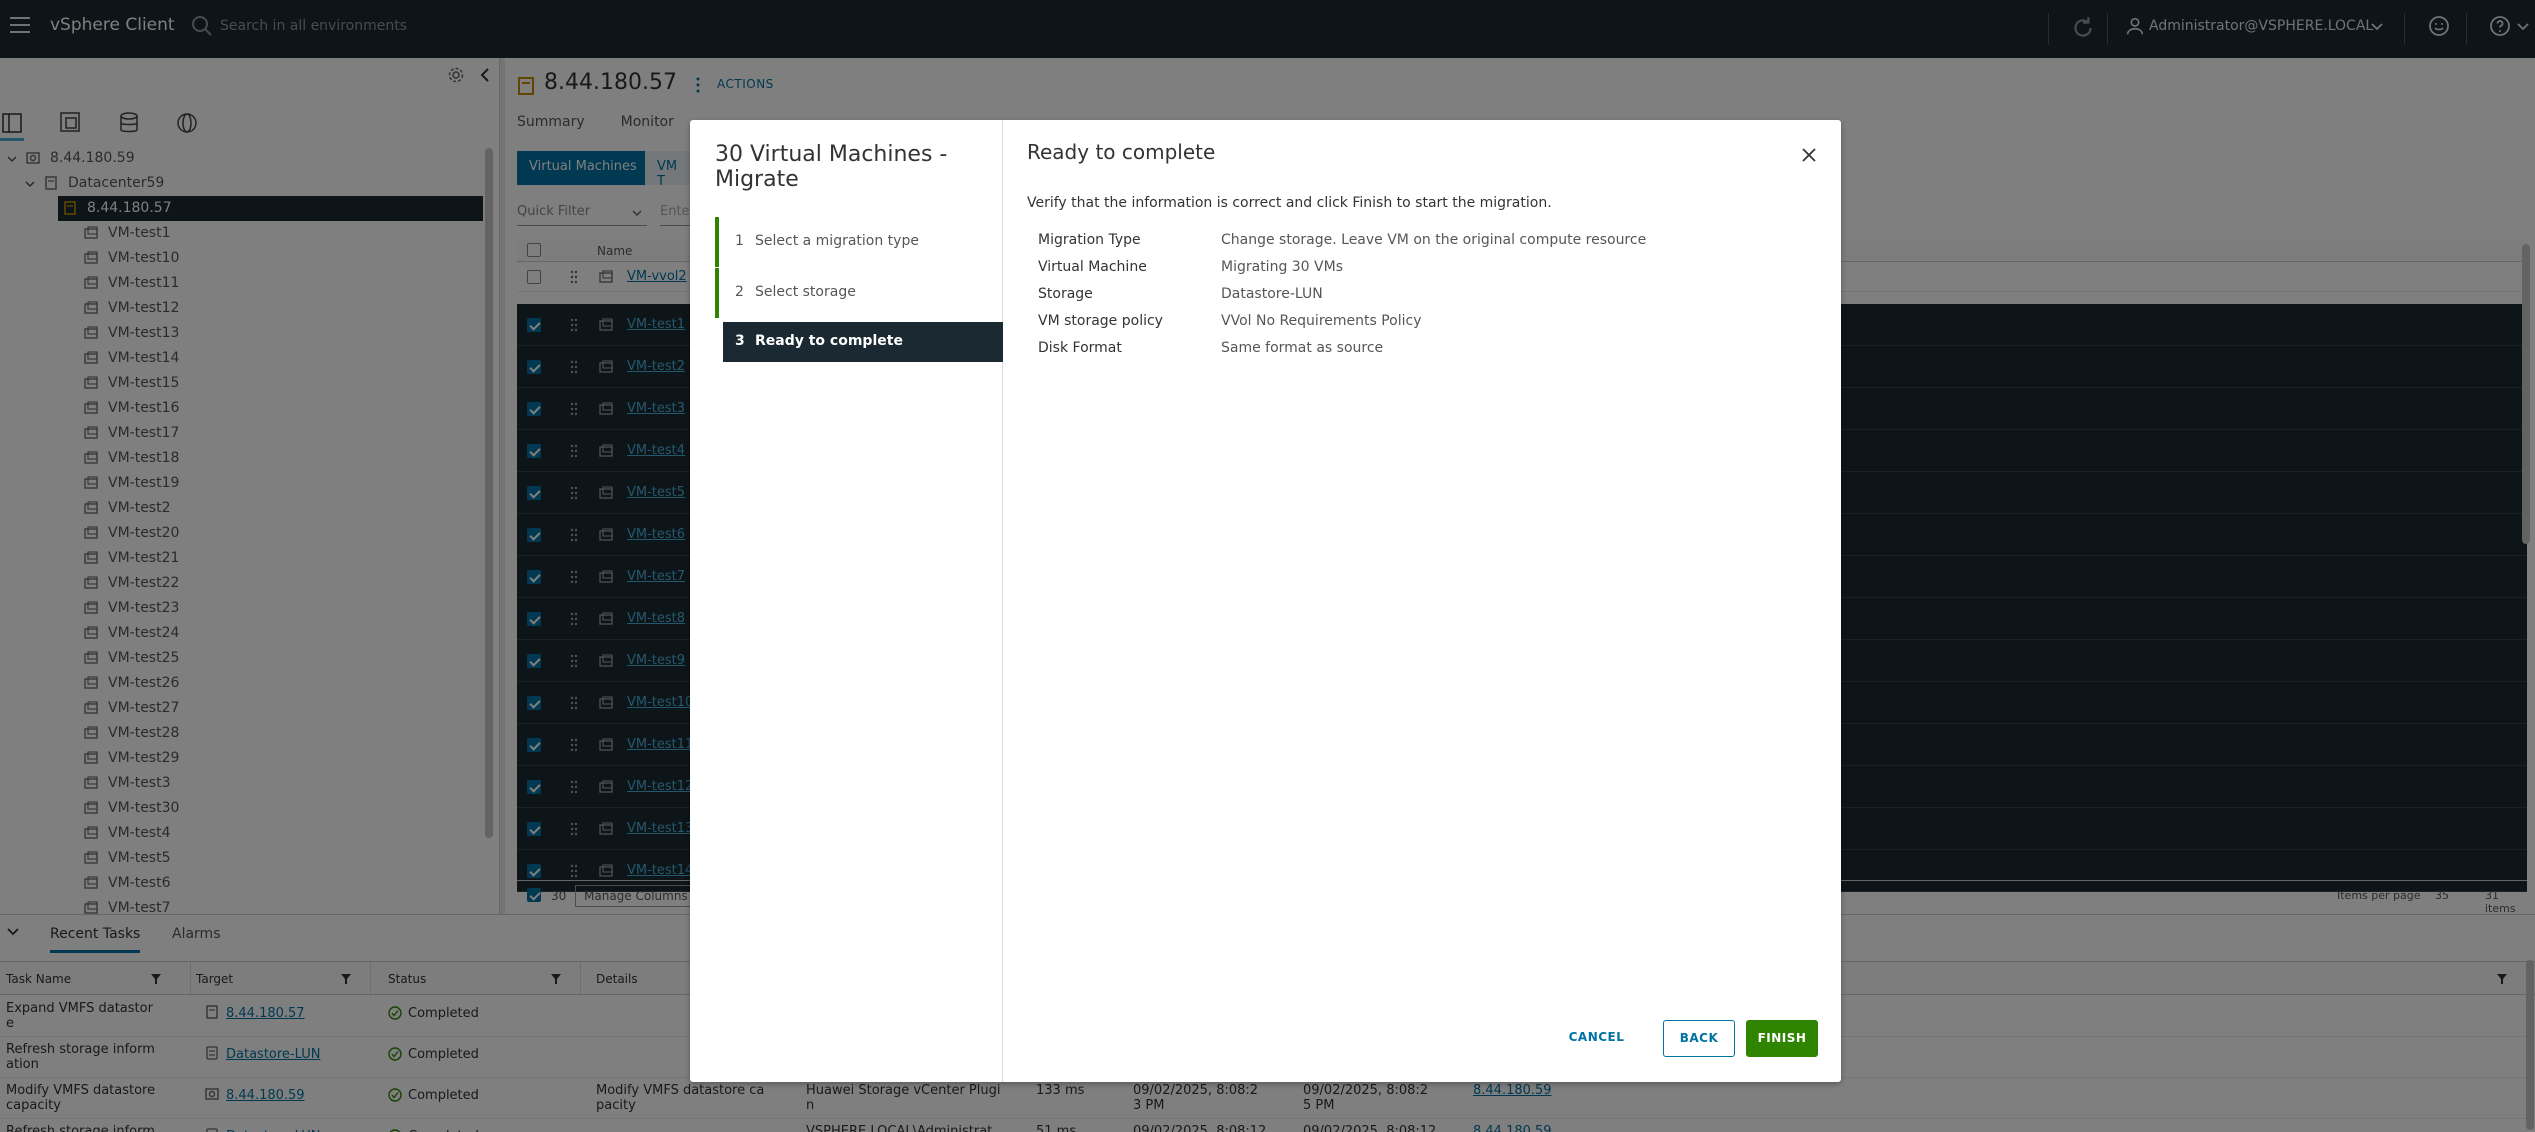  I want to click on step-number: 3, so click(740, 341).